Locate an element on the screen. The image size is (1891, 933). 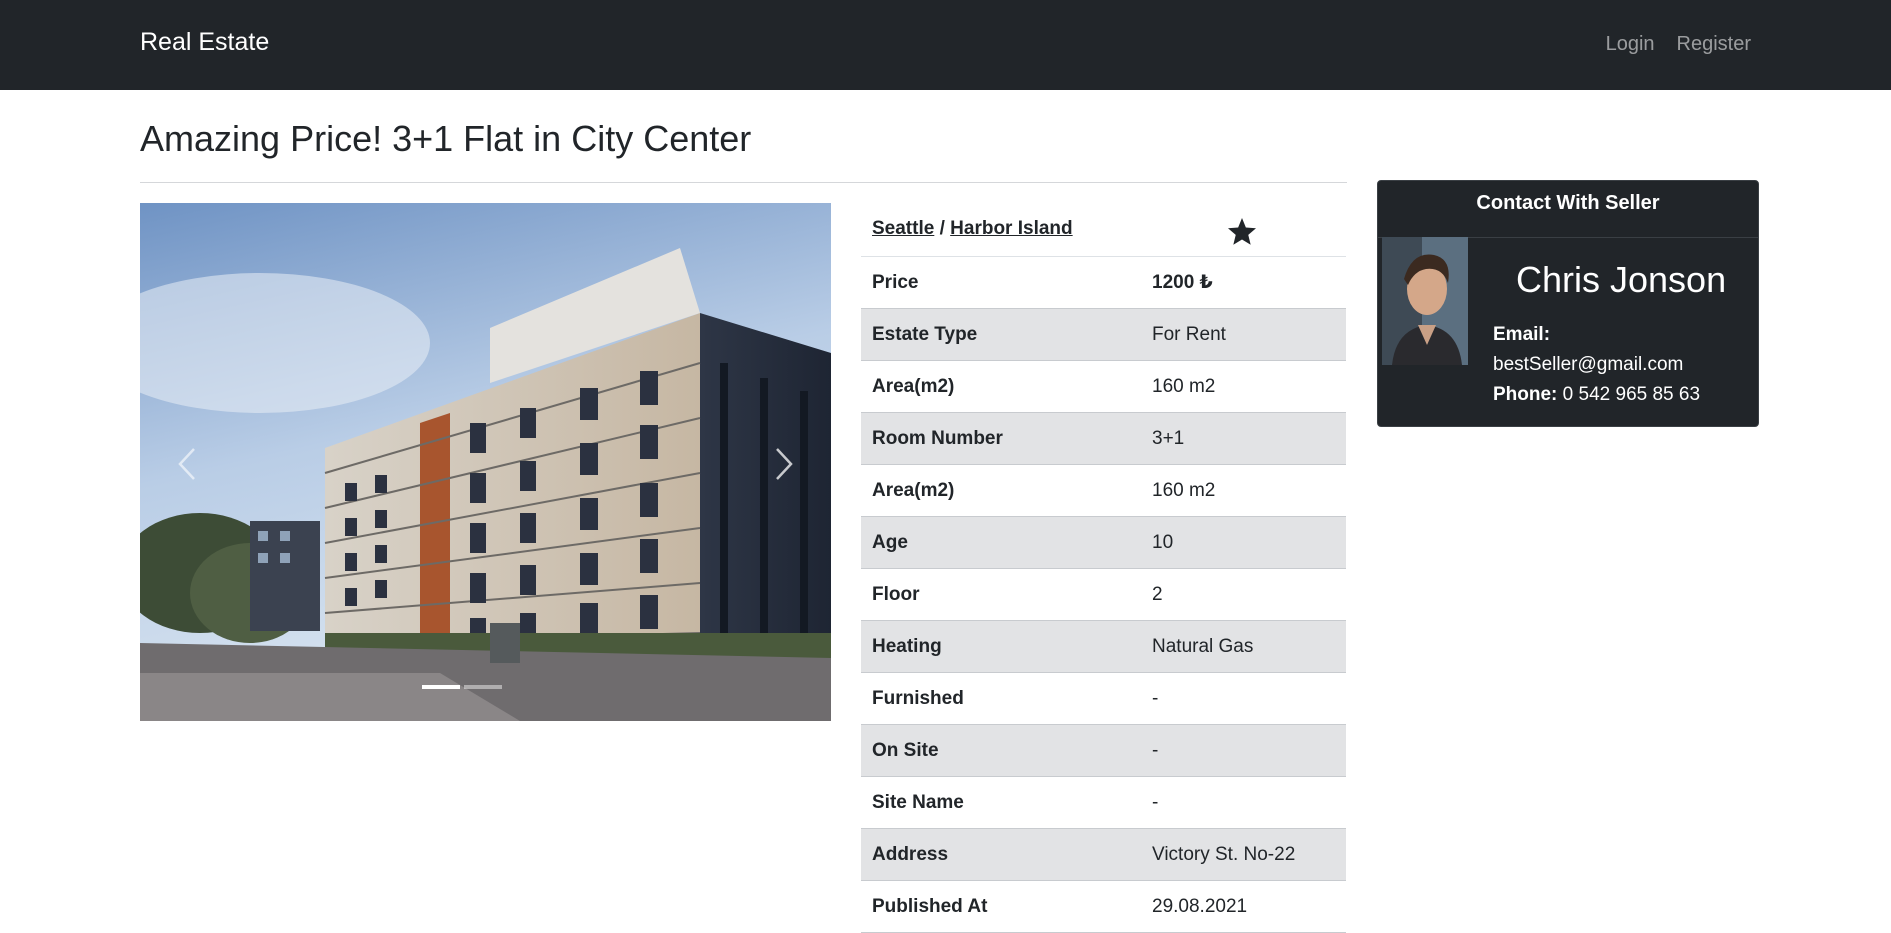
detail-row: Floor 2 is located at coordinates (1103, 595).